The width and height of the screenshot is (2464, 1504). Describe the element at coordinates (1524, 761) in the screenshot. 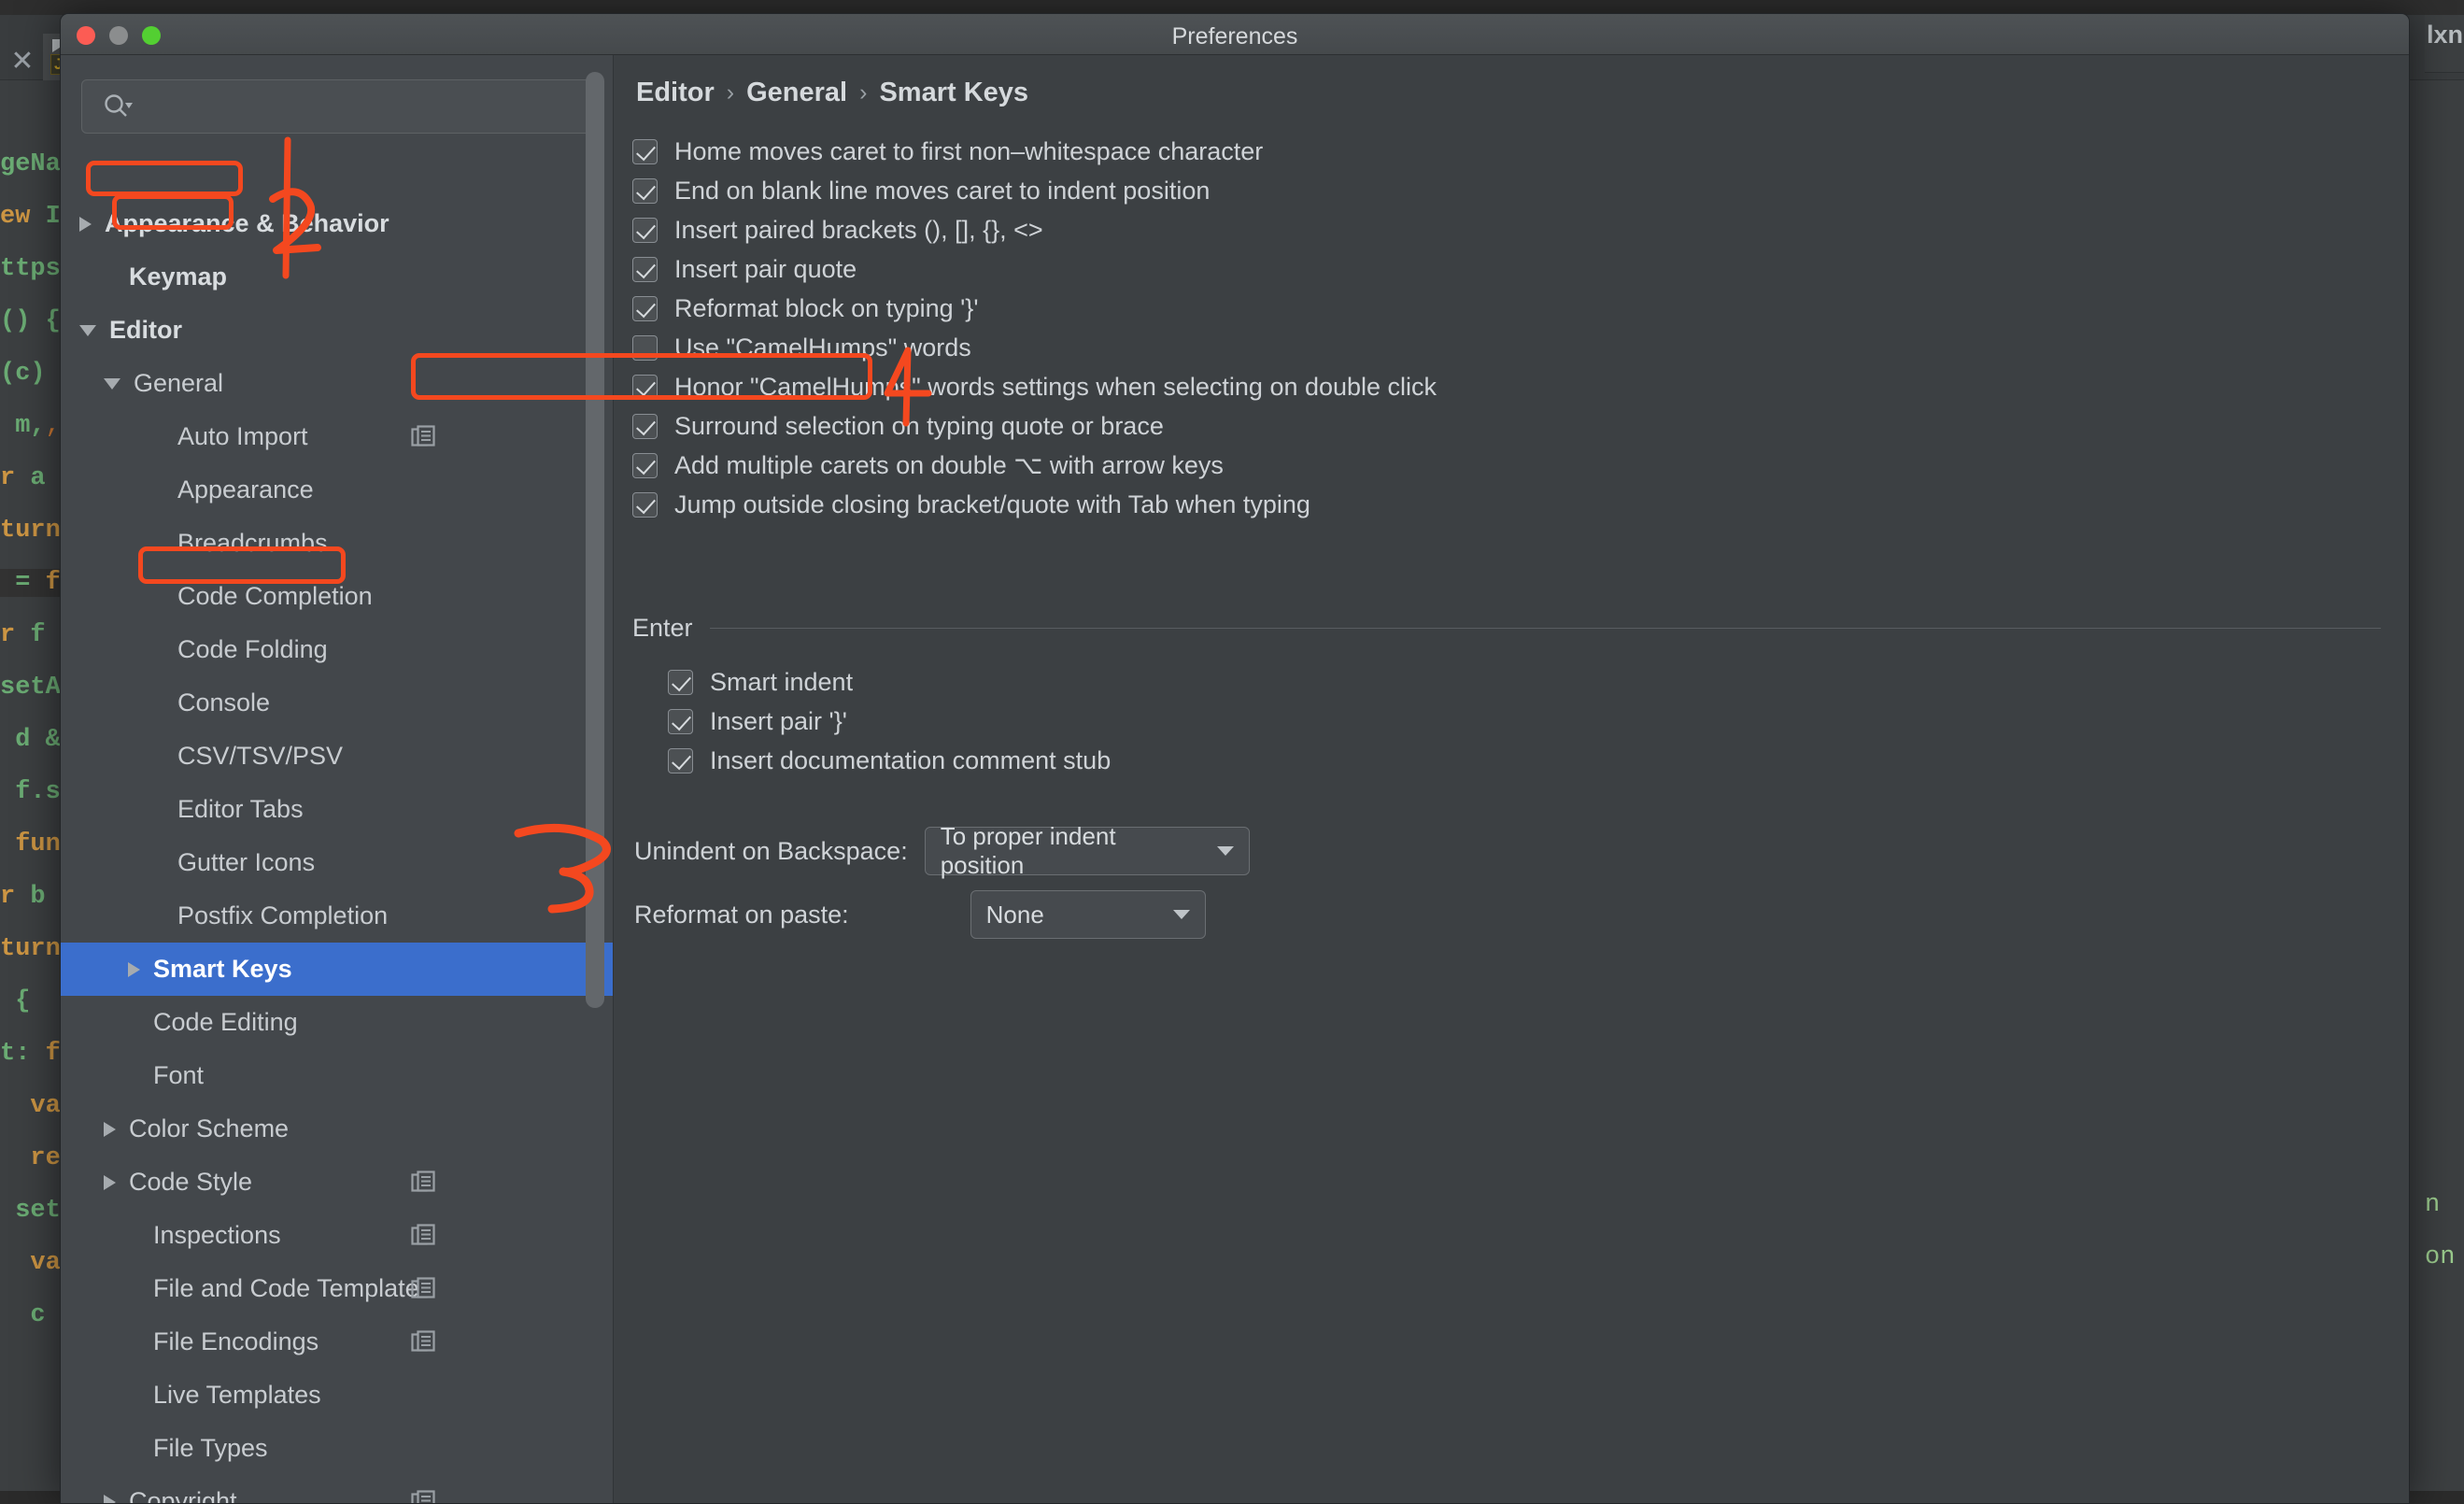

I see `checkbox-row: Insert documentation comment stub` at that location.